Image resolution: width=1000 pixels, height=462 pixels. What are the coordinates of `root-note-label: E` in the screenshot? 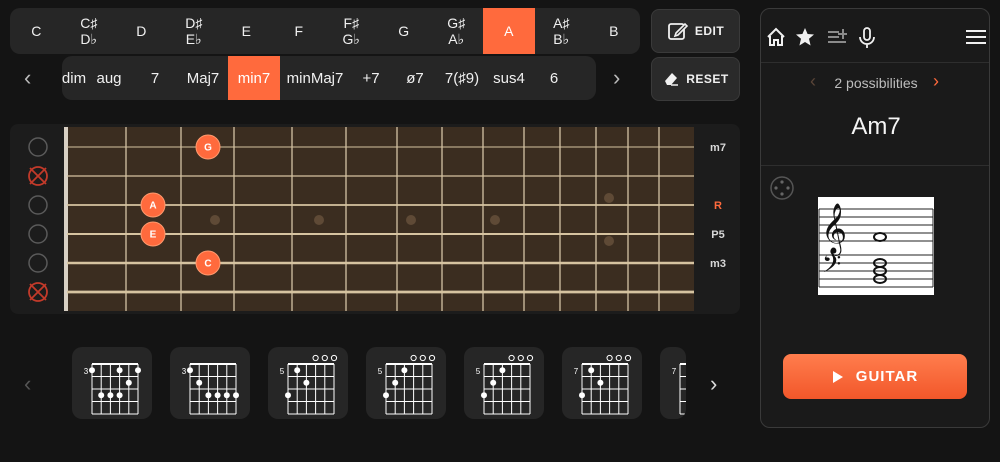 It's located at (246, 31).